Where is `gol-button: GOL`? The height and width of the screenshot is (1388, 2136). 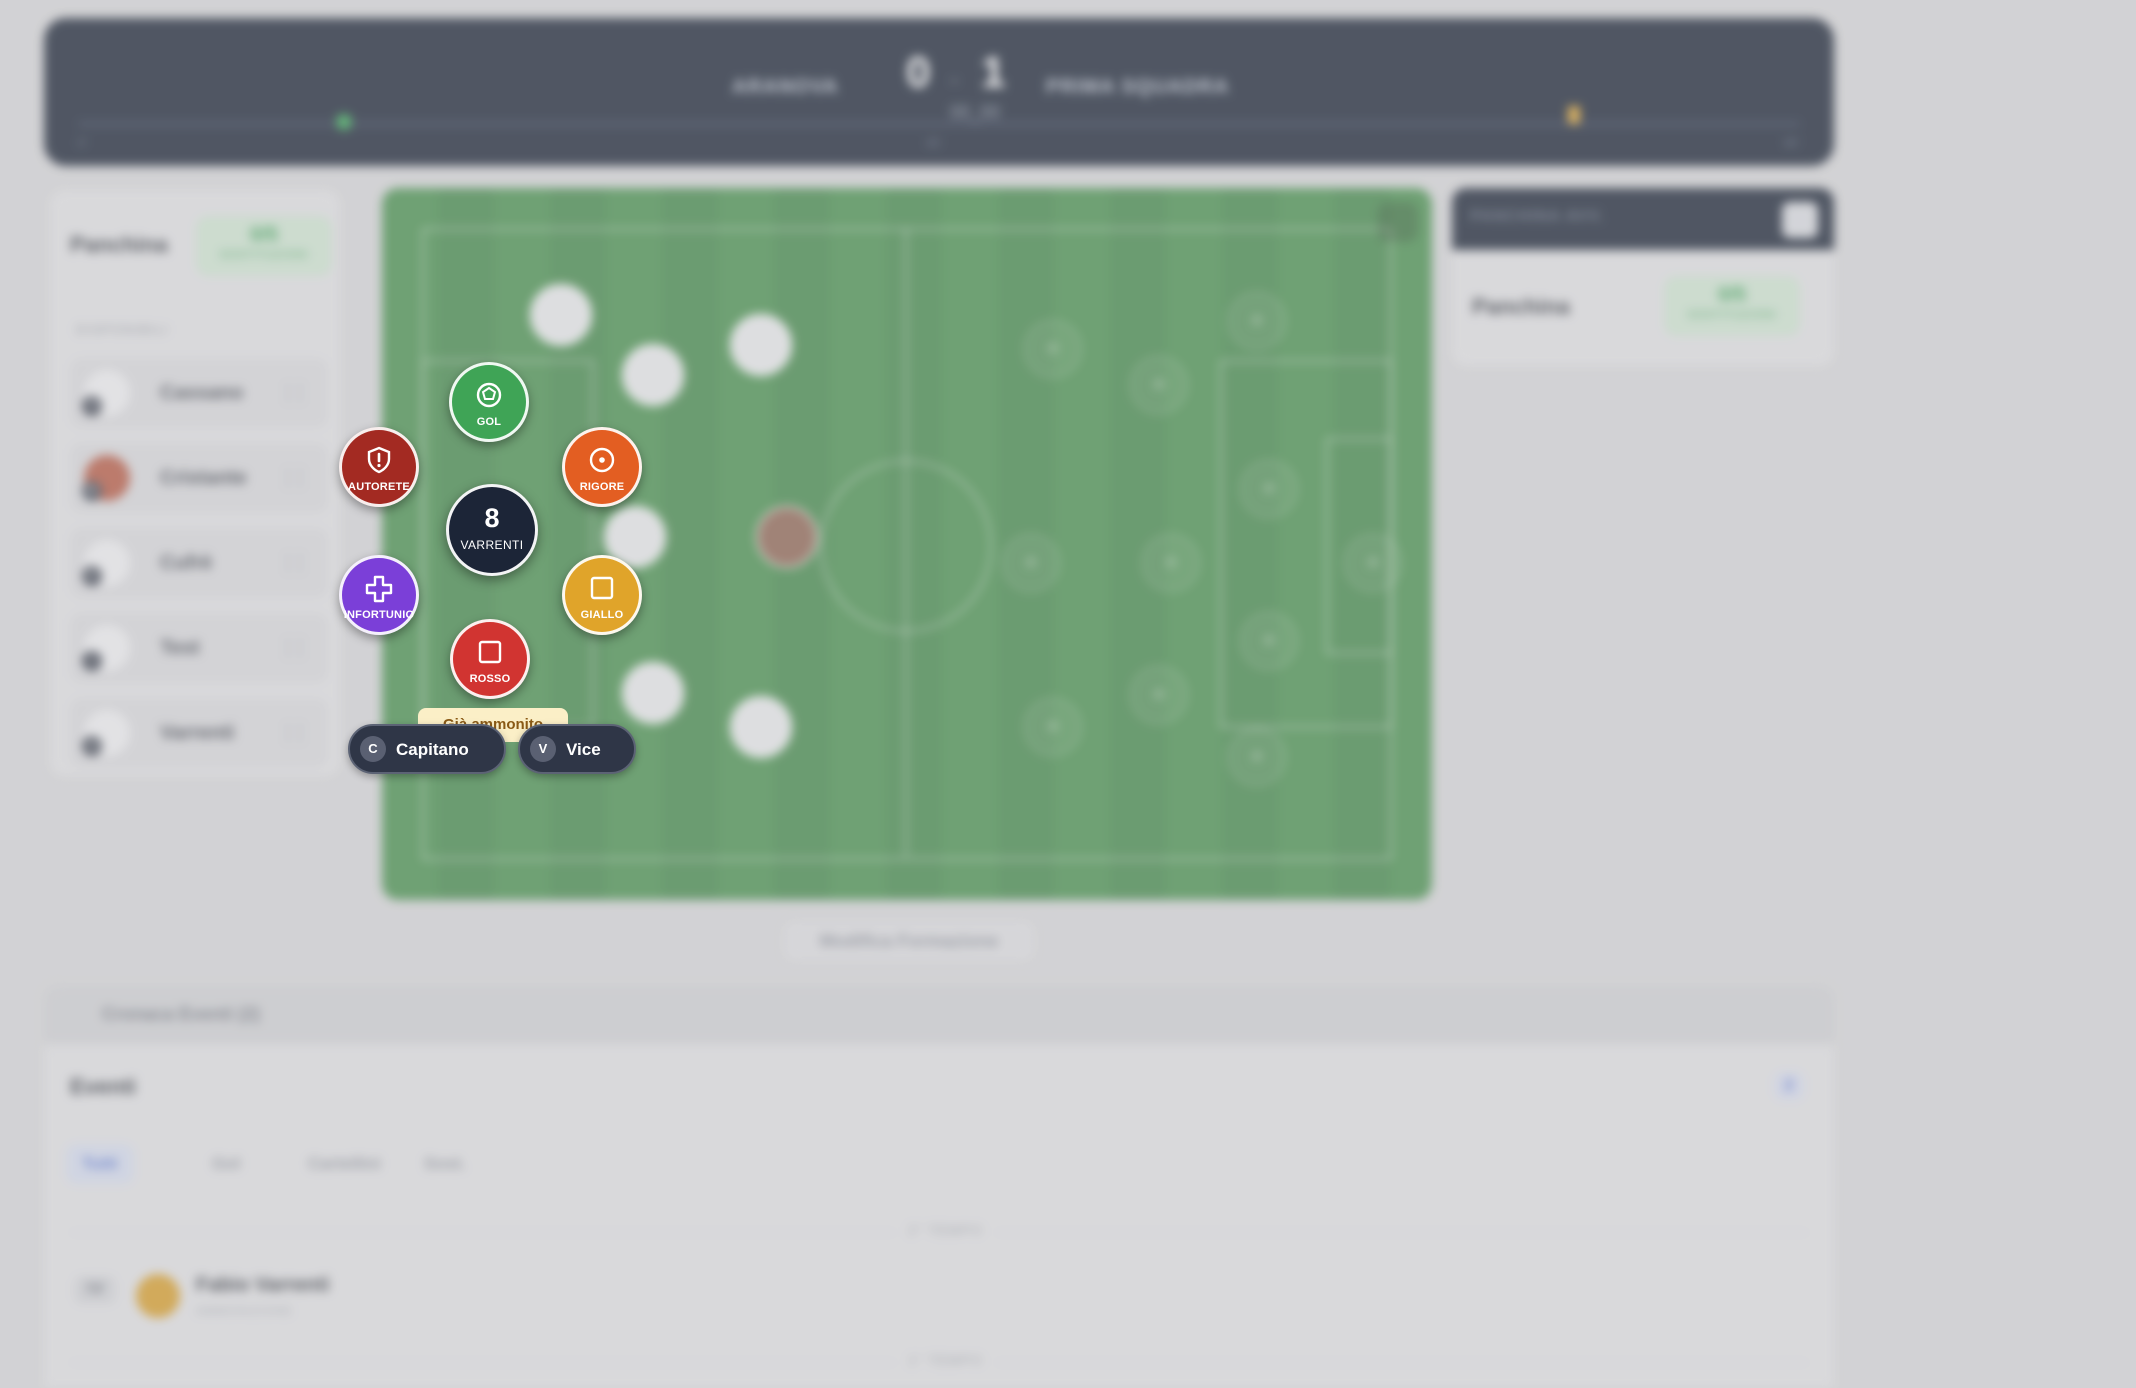
gol-button: GOL is located at coordinates (489, 402).